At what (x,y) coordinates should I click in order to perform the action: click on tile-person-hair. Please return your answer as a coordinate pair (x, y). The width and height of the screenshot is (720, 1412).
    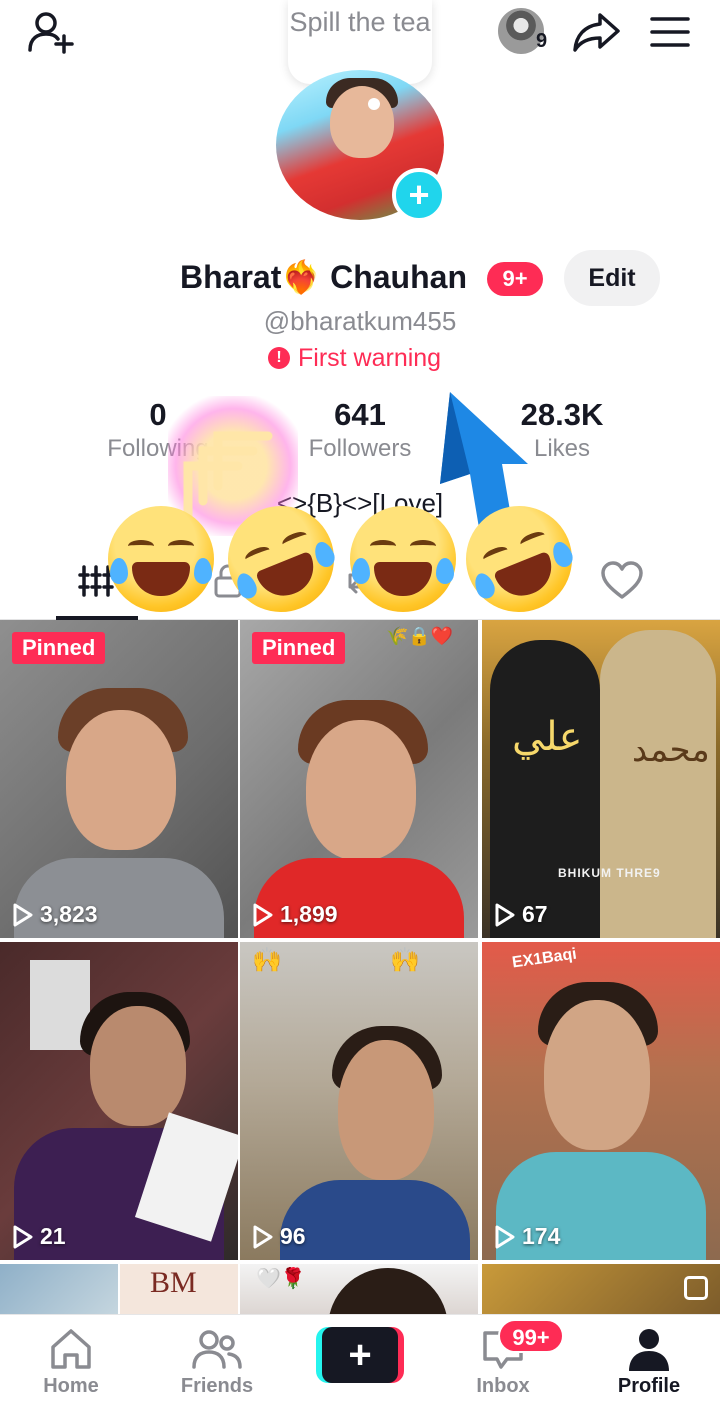
    Looking at the image, I should click on (388, 1291).